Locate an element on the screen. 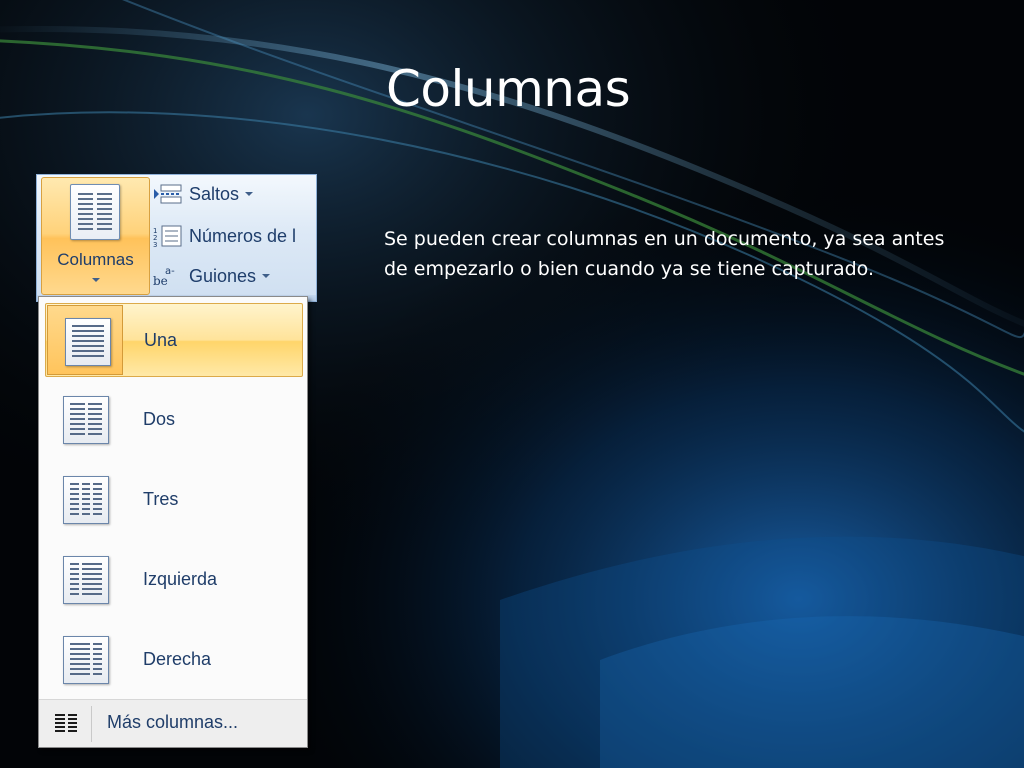 This screenshot has height=768, width=1024. columns-button: Columnas is located at coordinates (95, 236).